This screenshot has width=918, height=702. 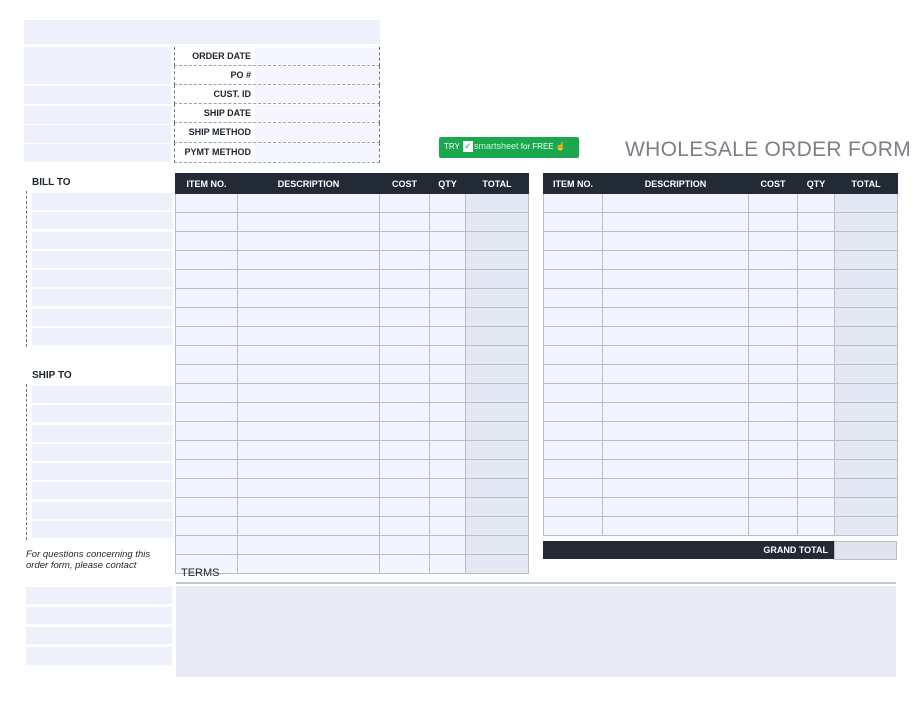 I want to click on ship-method-field, so click(x=317, y=132).